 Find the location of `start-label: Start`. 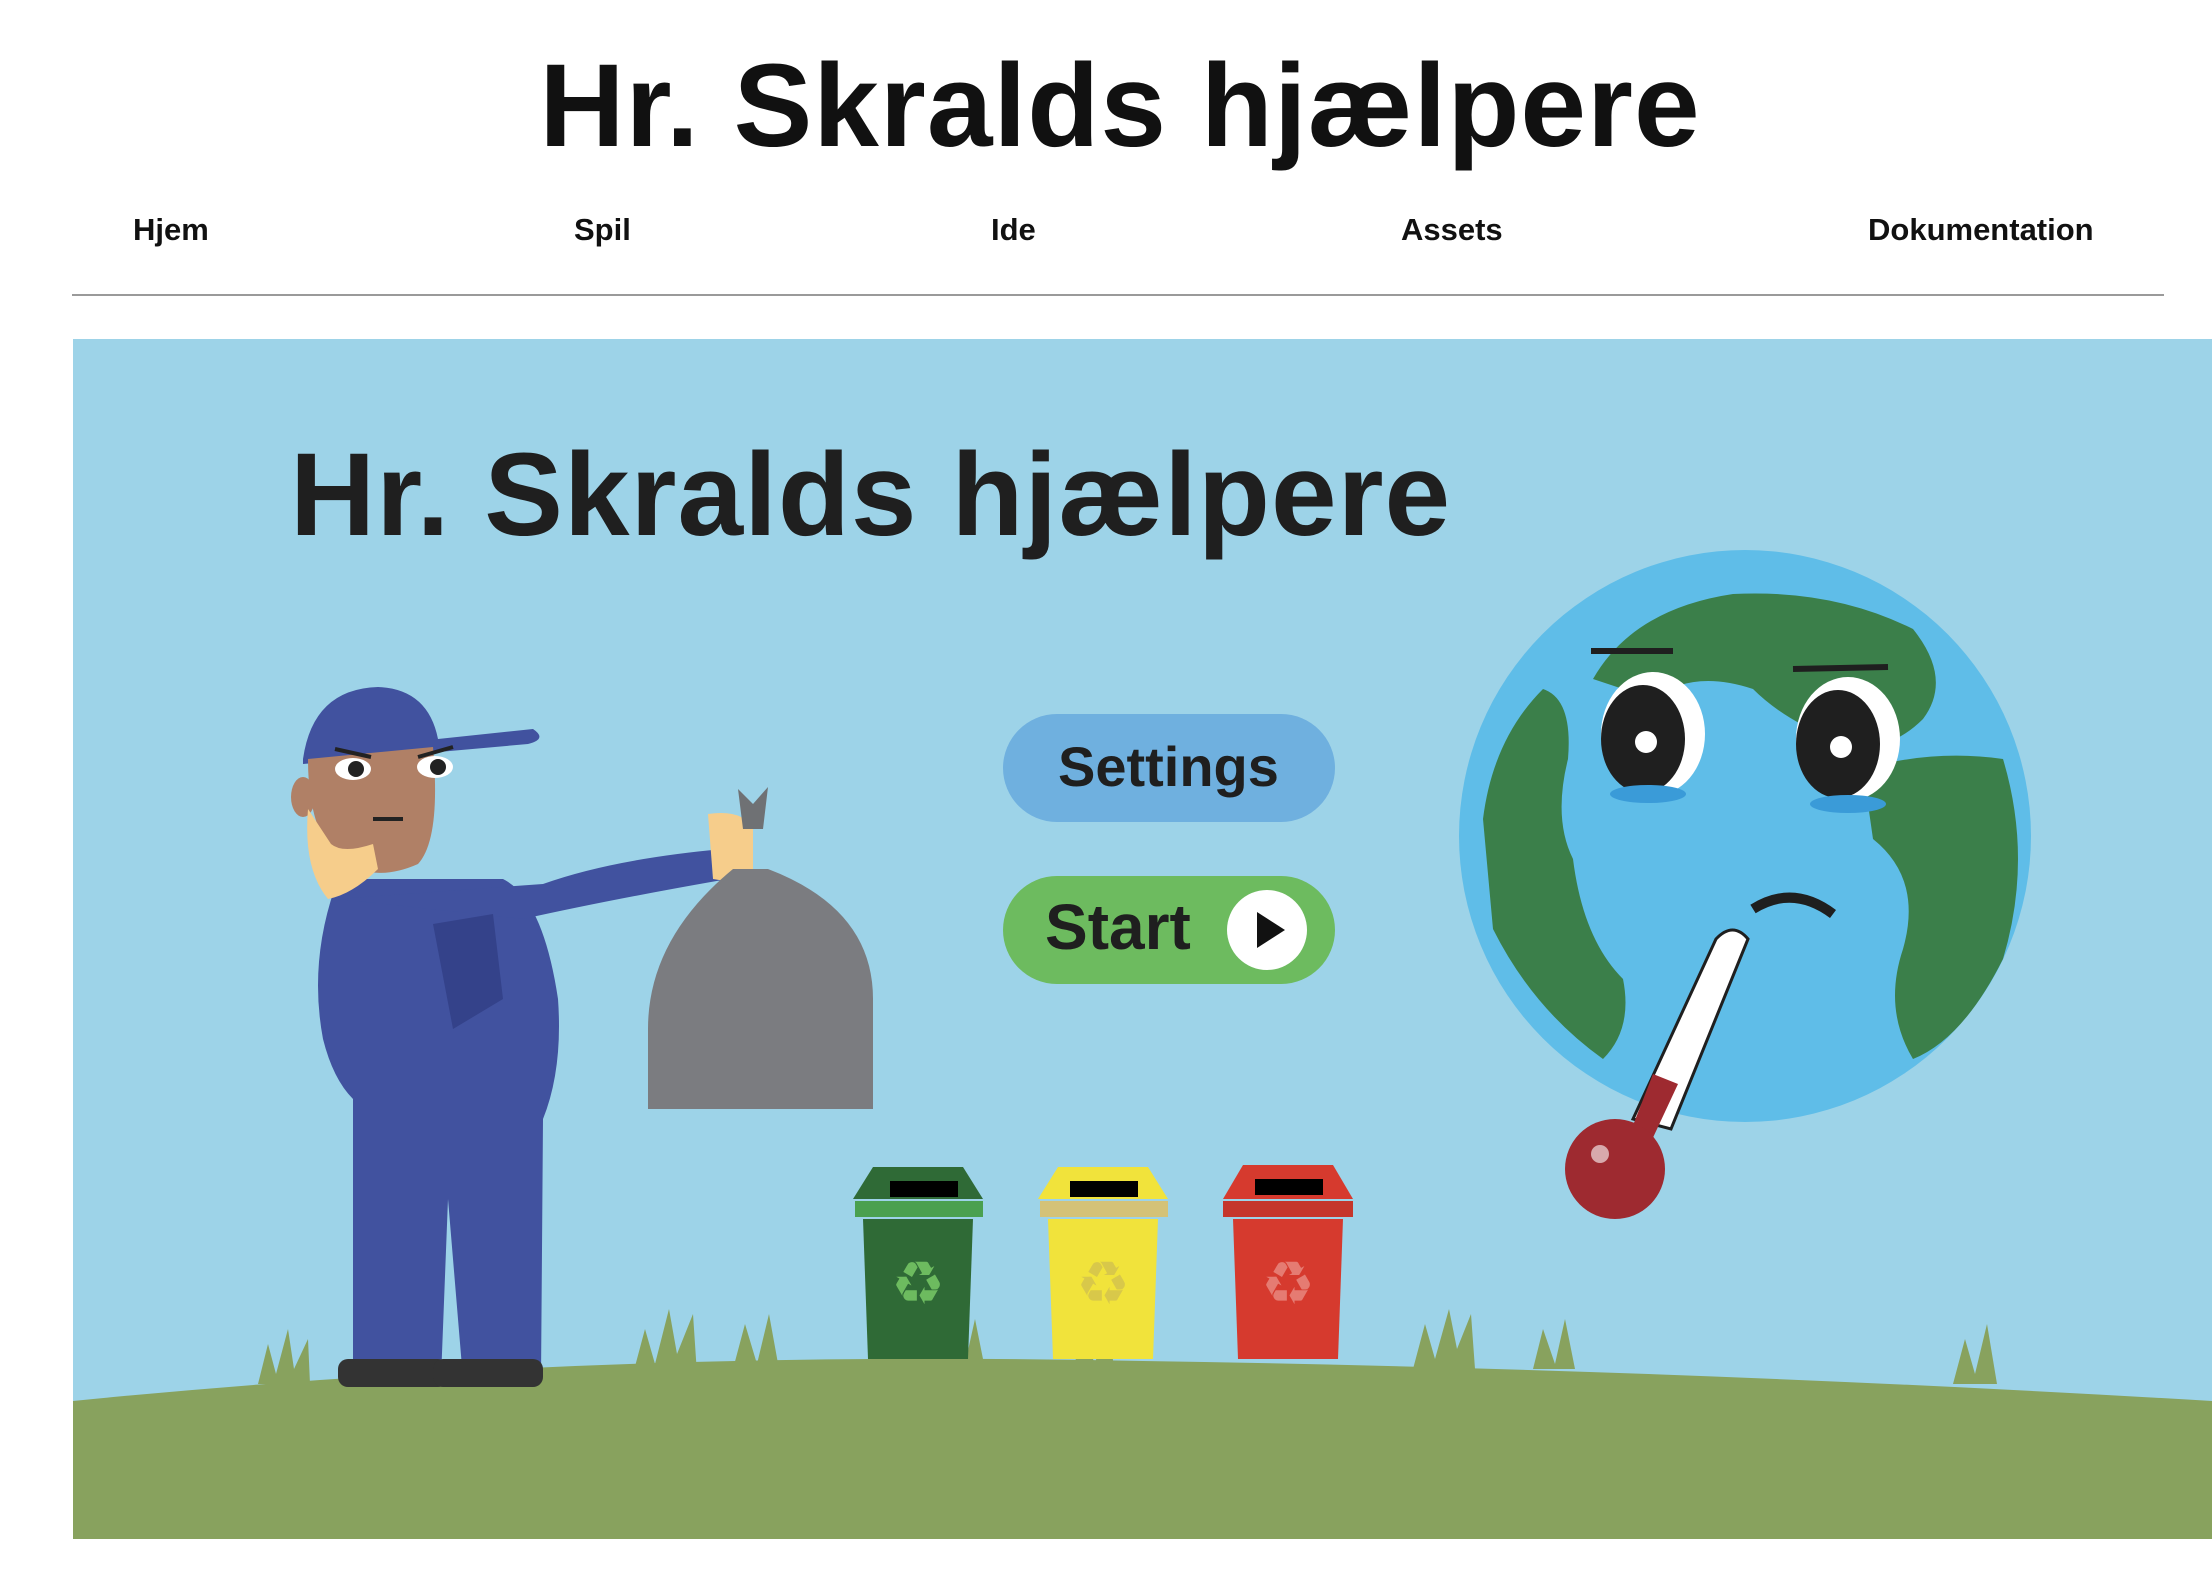

start-label: Start is located at coordinates (1118, 927).